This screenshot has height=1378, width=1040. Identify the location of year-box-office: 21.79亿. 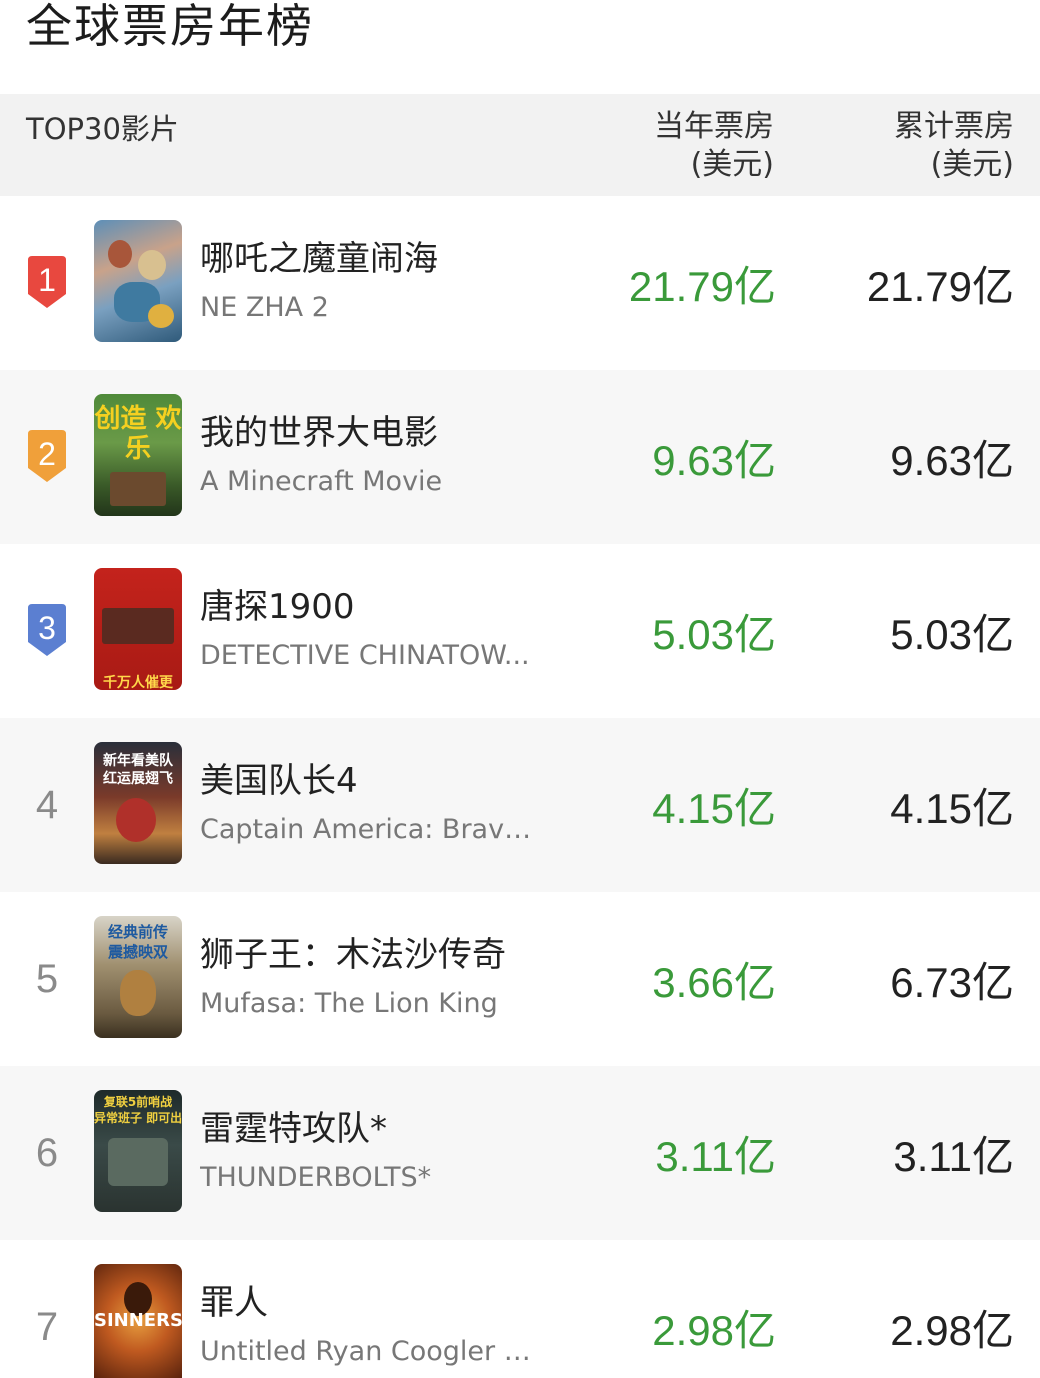
(702, 286).